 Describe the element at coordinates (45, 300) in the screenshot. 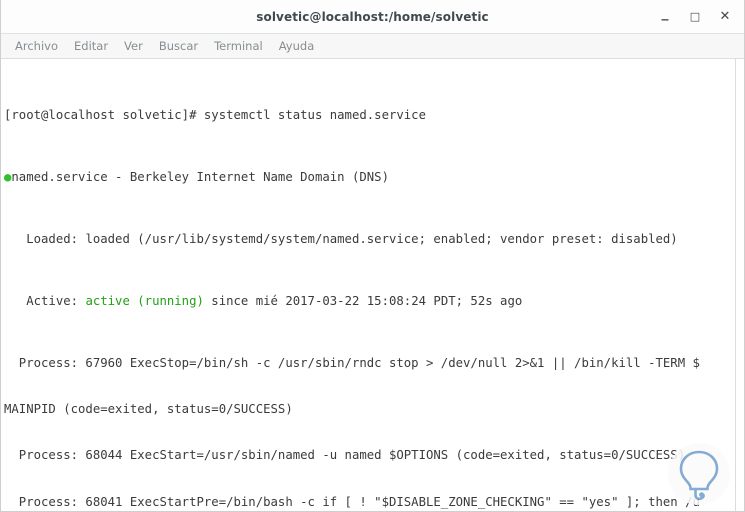

I see `active-label: Active:` at that location.